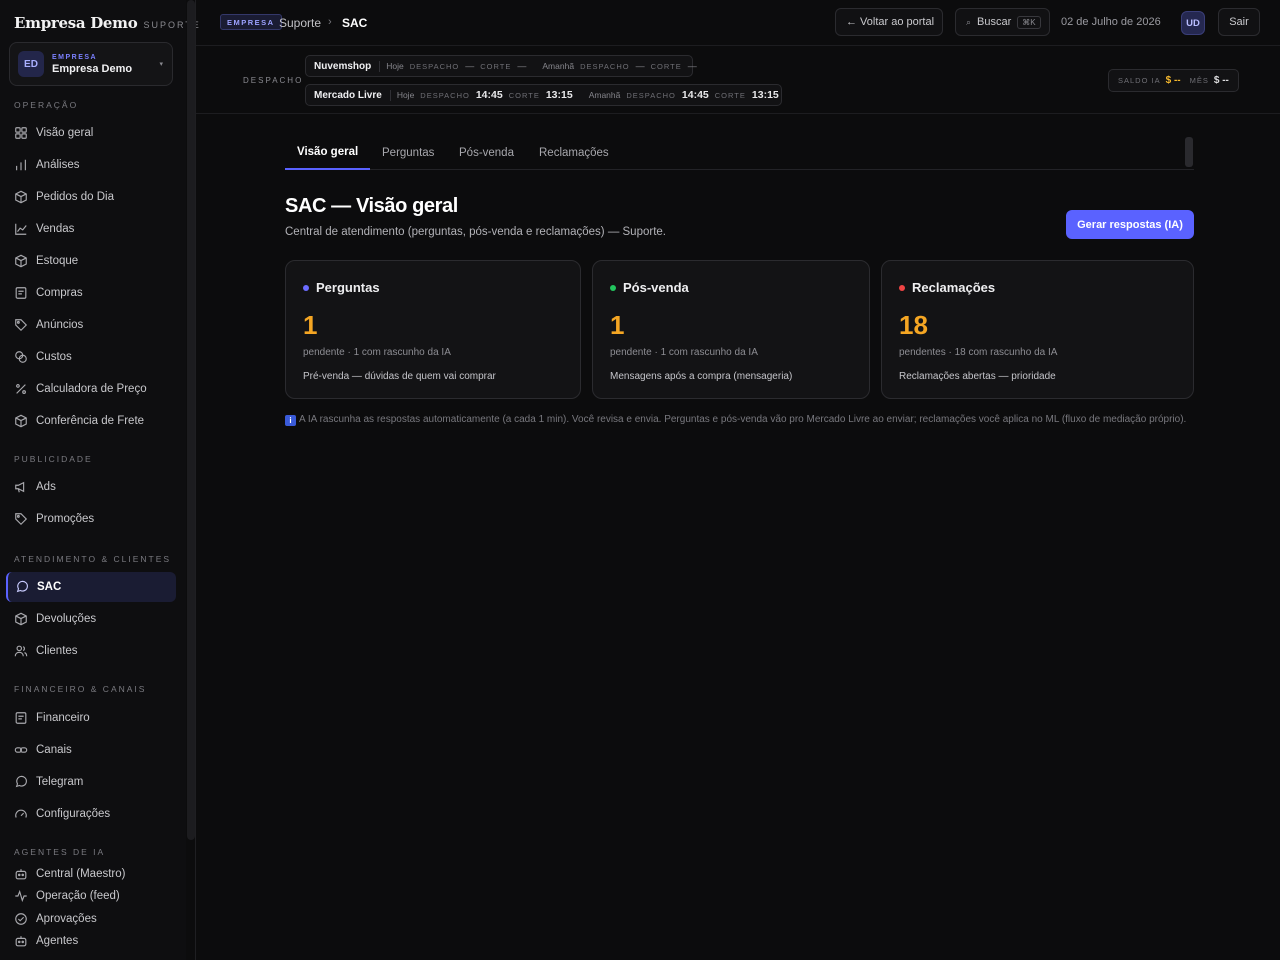  I want to click on sidebar-item-label: SAC, so click(49, 587).